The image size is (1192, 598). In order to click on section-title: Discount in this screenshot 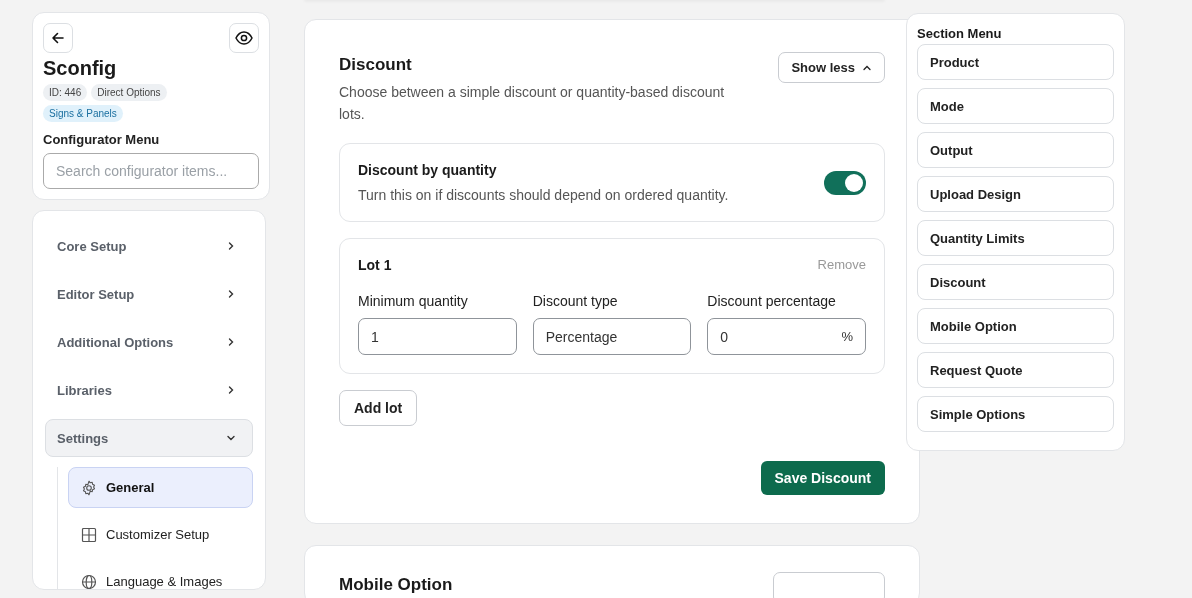, I will do `click(376, 65)`.